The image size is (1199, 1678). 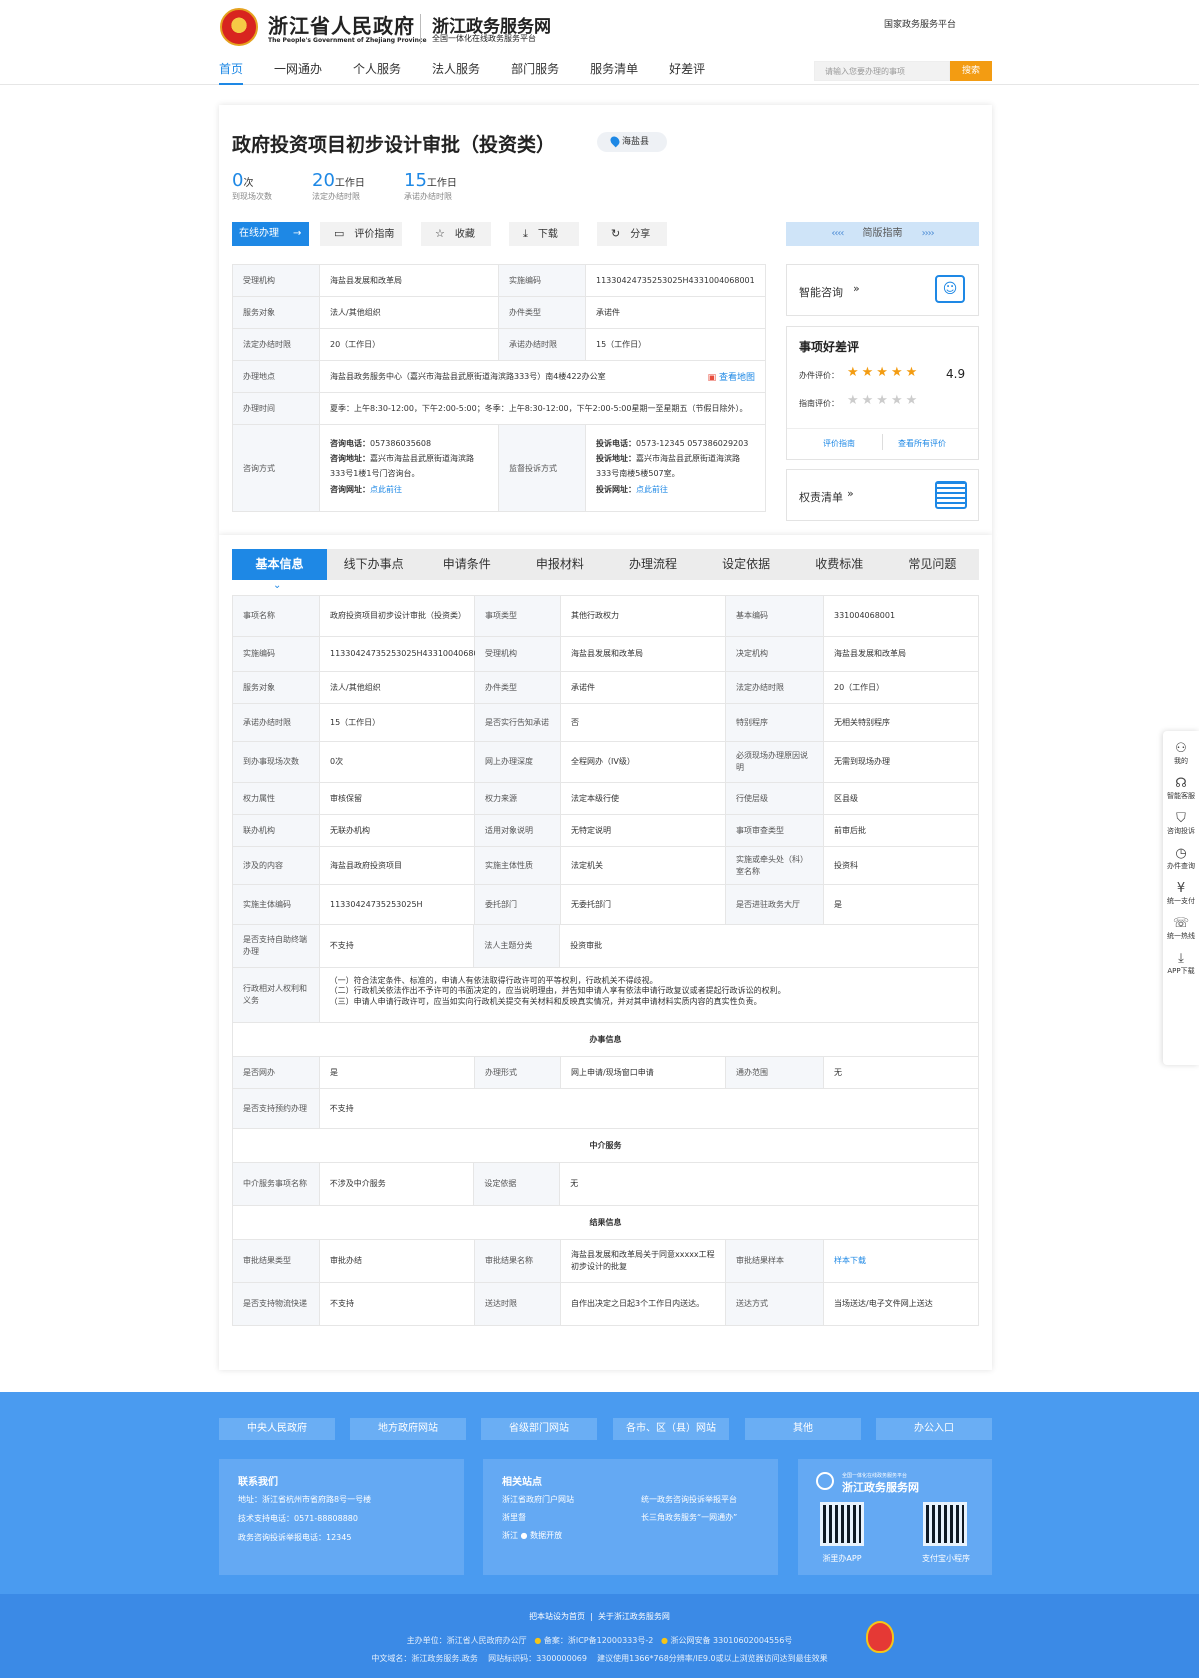 What do you see at coordinates (1181, 831) in the screenshot?
I see `float-label: 咨询投诉` at bounding box center [1181, 831].